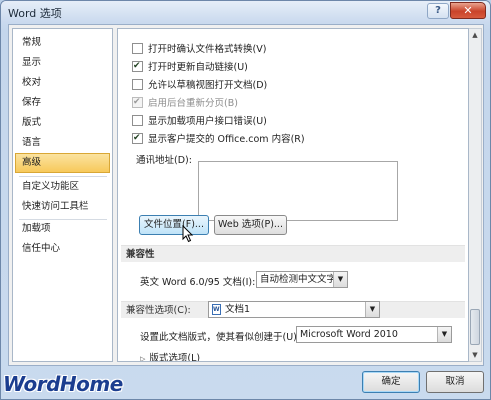 The height and width of the screenshot is (400, 491). I want to click on word6-docs-value: 自动检测中文文字, so click(298, 279).